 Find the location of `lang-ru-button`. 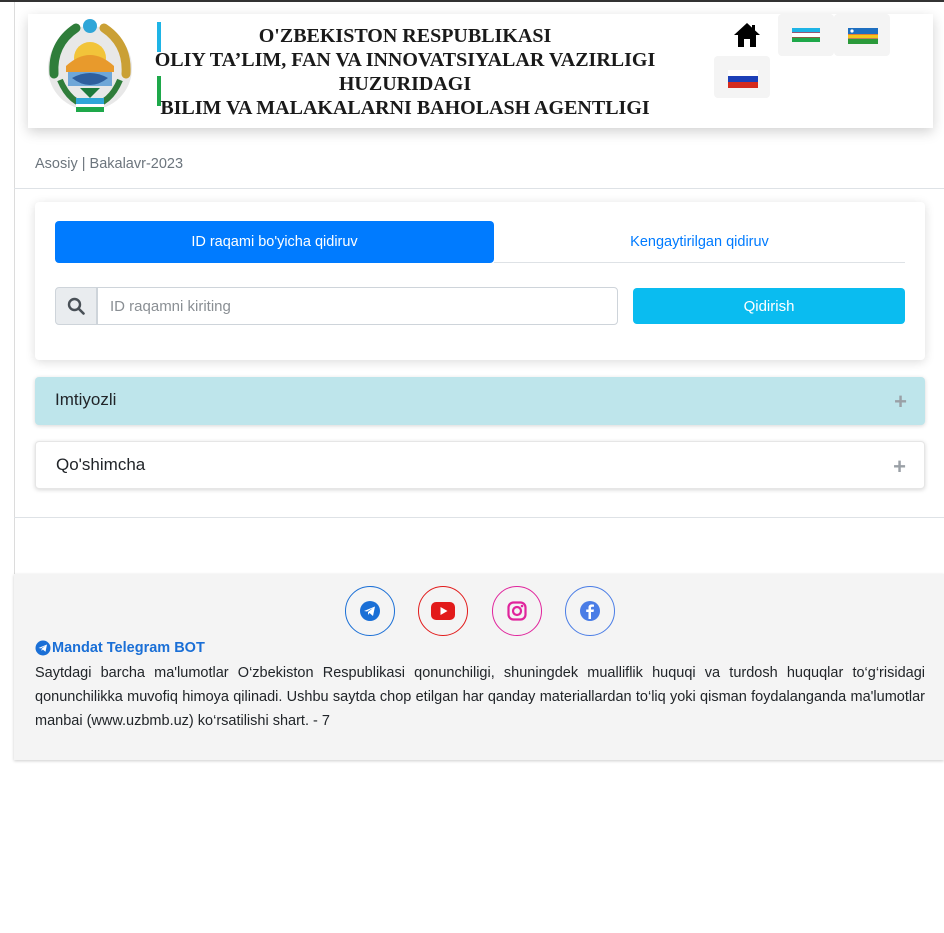

lang-ru-button is located at coordinates (742, 77).